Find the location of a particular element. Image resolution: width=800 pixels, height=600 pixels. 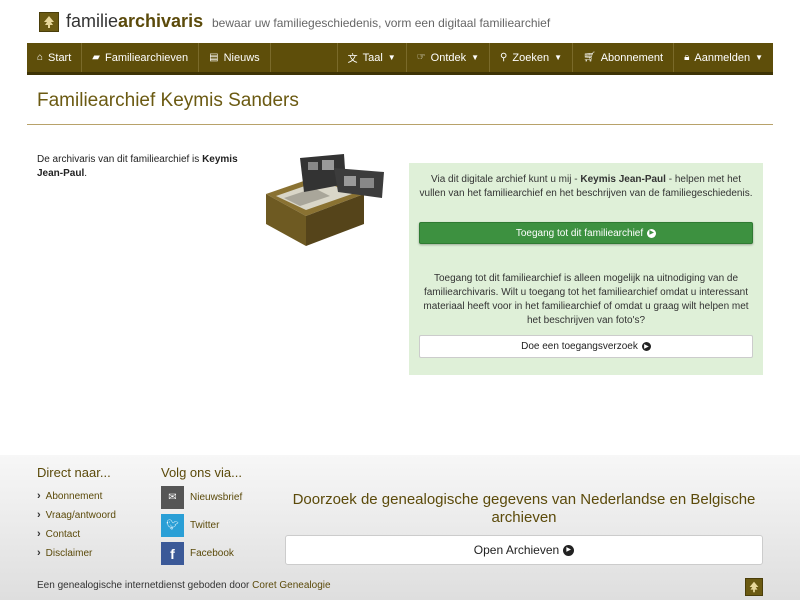

twitter-link: 🐦︎ Twitter is located at coordinates (190, 525).